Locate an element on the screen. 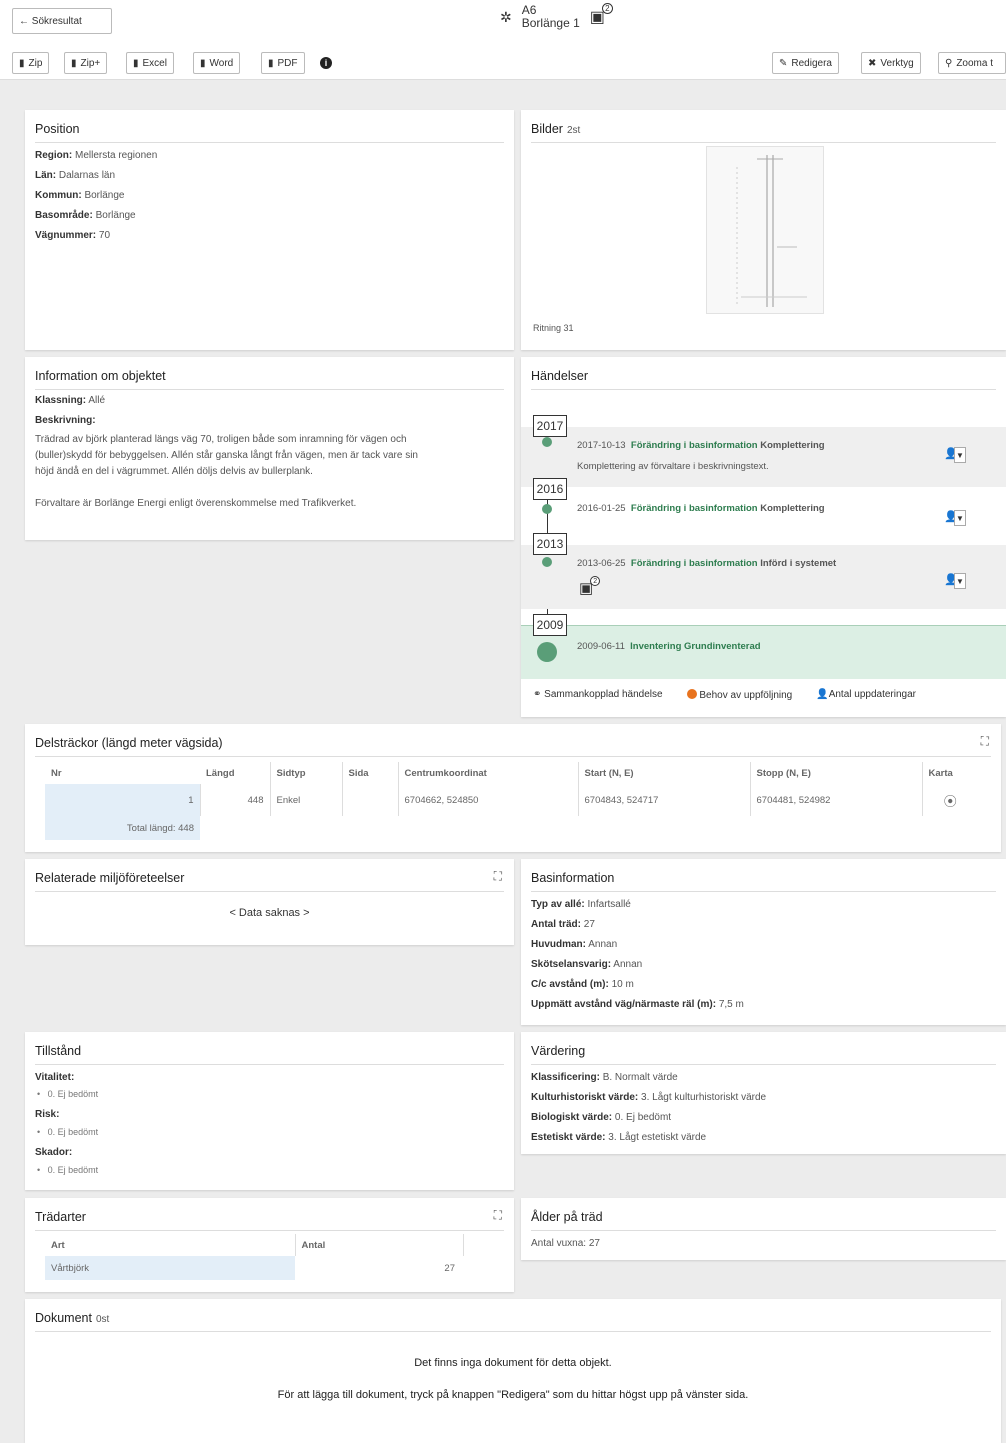 The image size is (1006, 1443). edit-icon: ✎ is located at coordinates (783, 63).